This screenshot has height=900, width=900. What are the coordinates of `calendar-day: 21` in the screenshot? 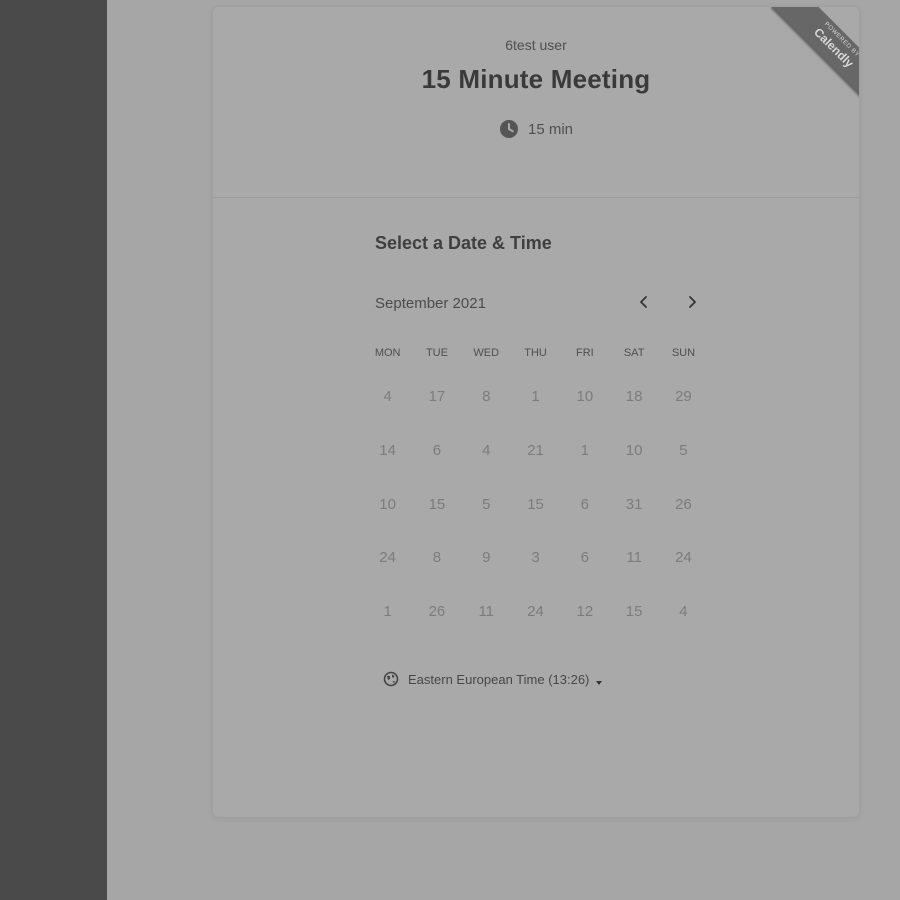 It's located at (535, 451).